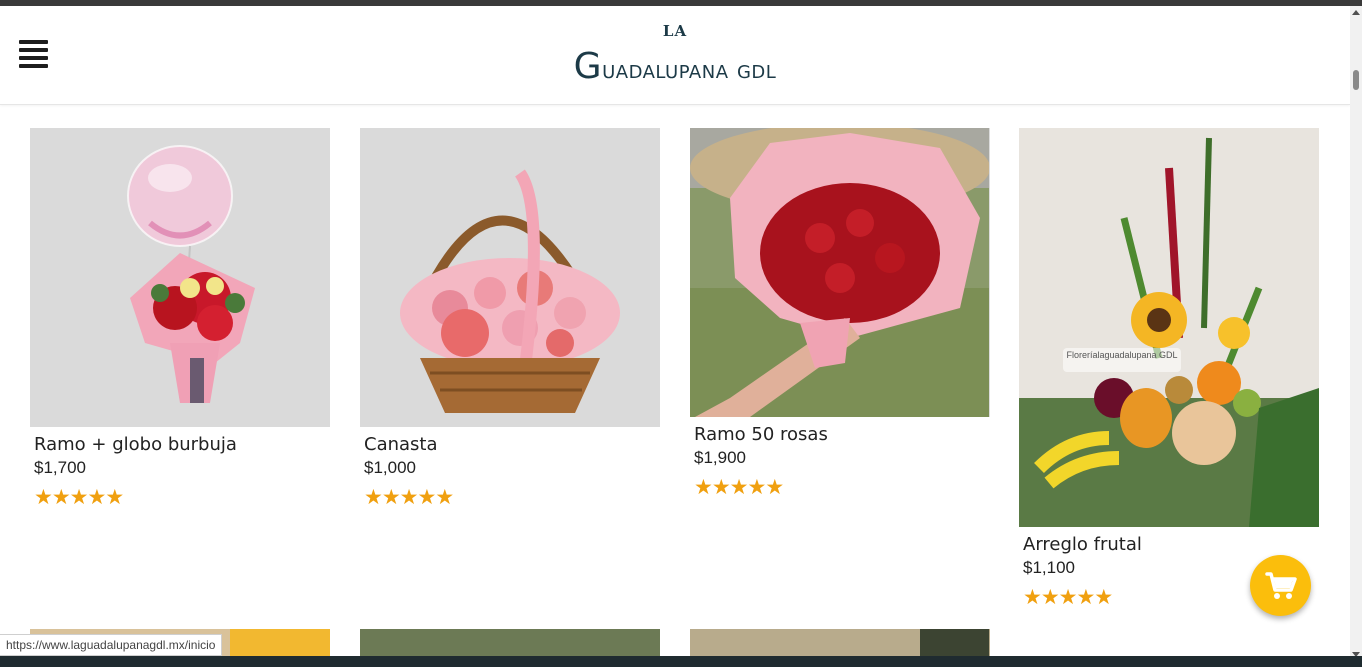  What do you see at coordinates (1356, 80) in the screenshot?
I see `scrollbar-thumb` at bounding box center [1356, 80].